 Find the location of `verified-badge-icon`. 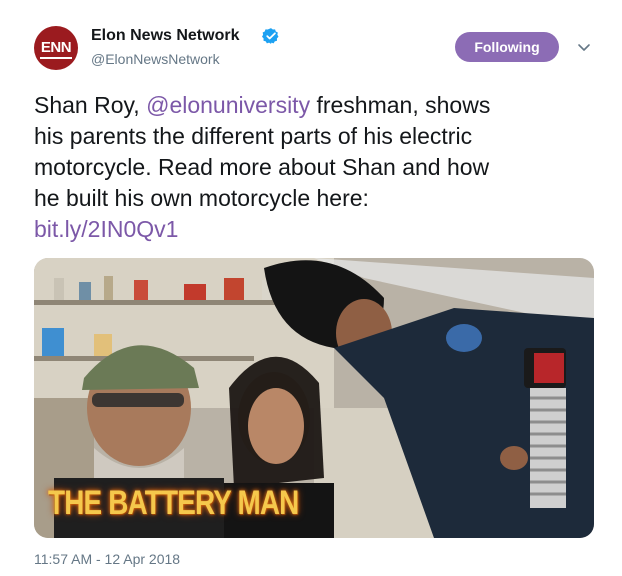

verified-badge-icon is located at coordinates (270, 36).